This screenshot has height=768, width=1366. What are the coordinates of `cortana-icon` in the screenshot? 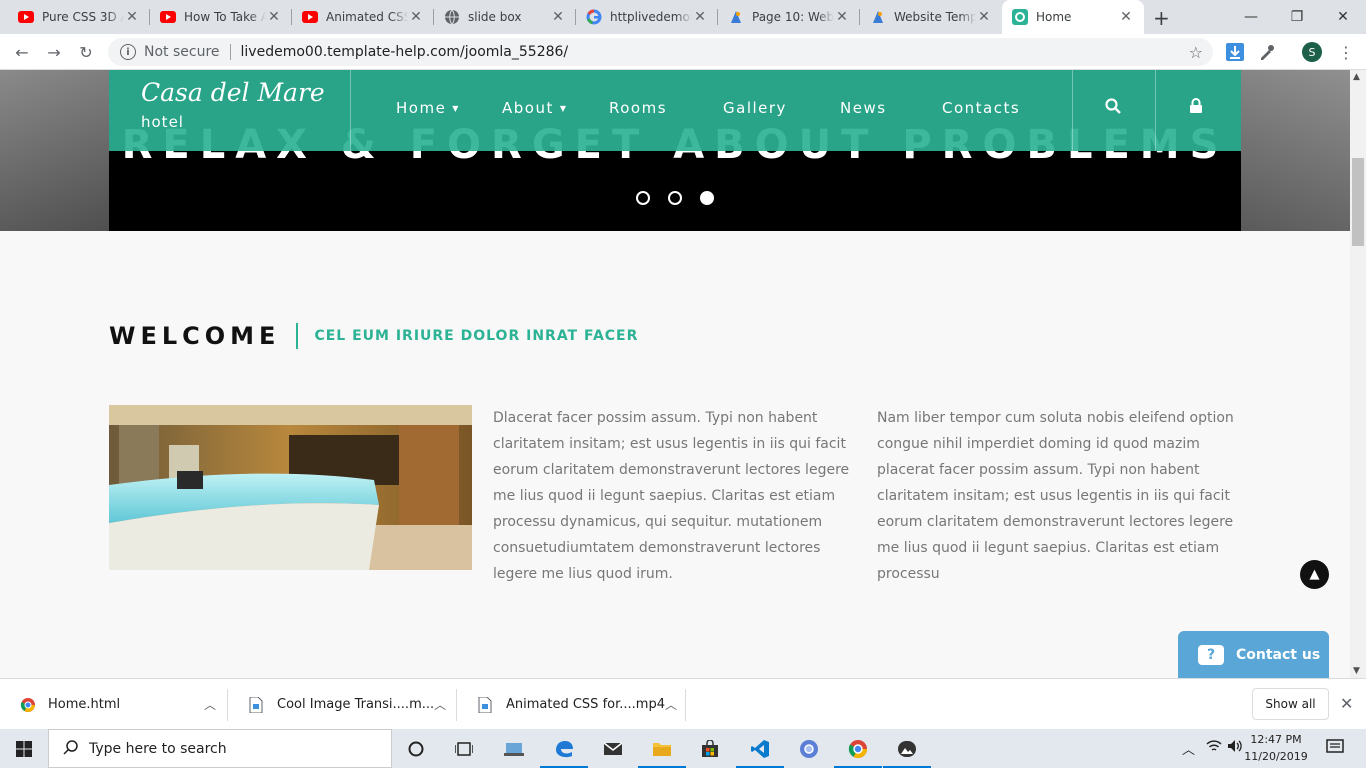 It's located at (416, 748).